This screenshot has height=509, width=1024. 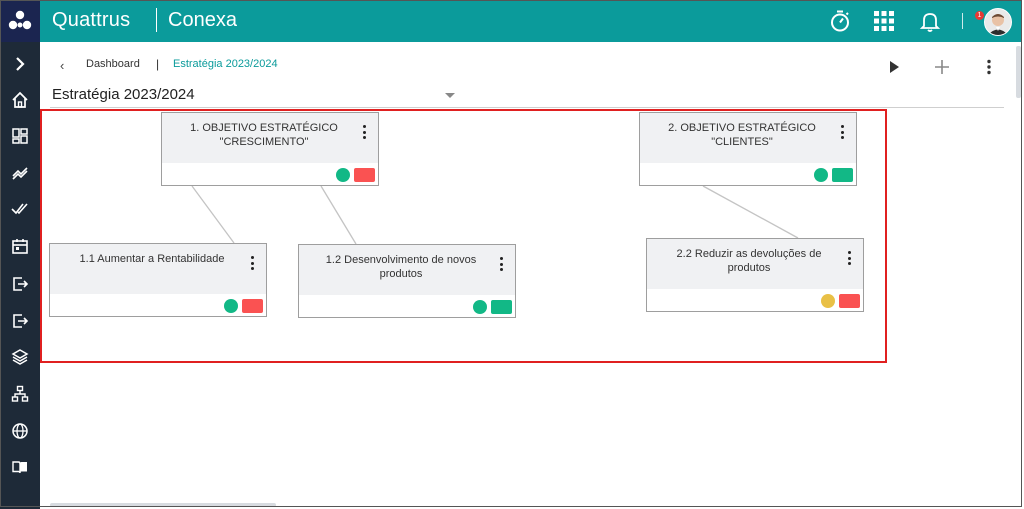 I want to click on expand-icon, so click(x=20, y=64).